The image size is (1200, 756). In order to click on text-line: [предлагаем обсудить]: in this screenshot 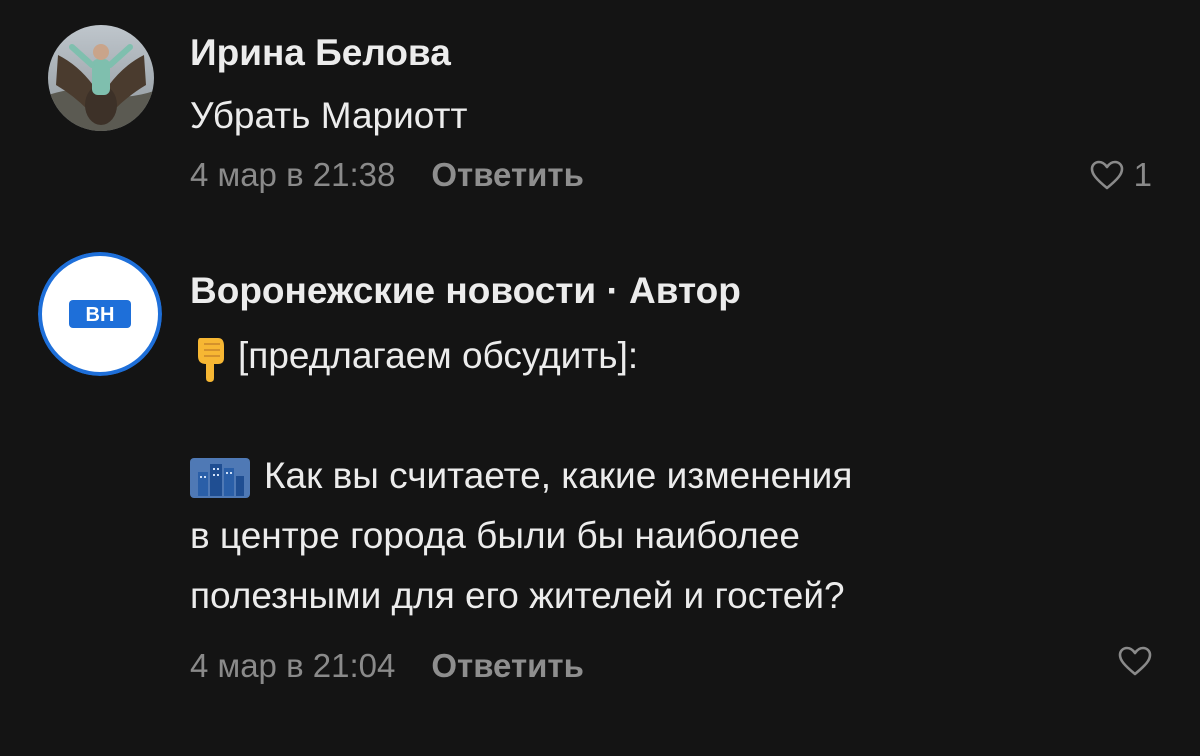, I will do `click(521, 356)`.